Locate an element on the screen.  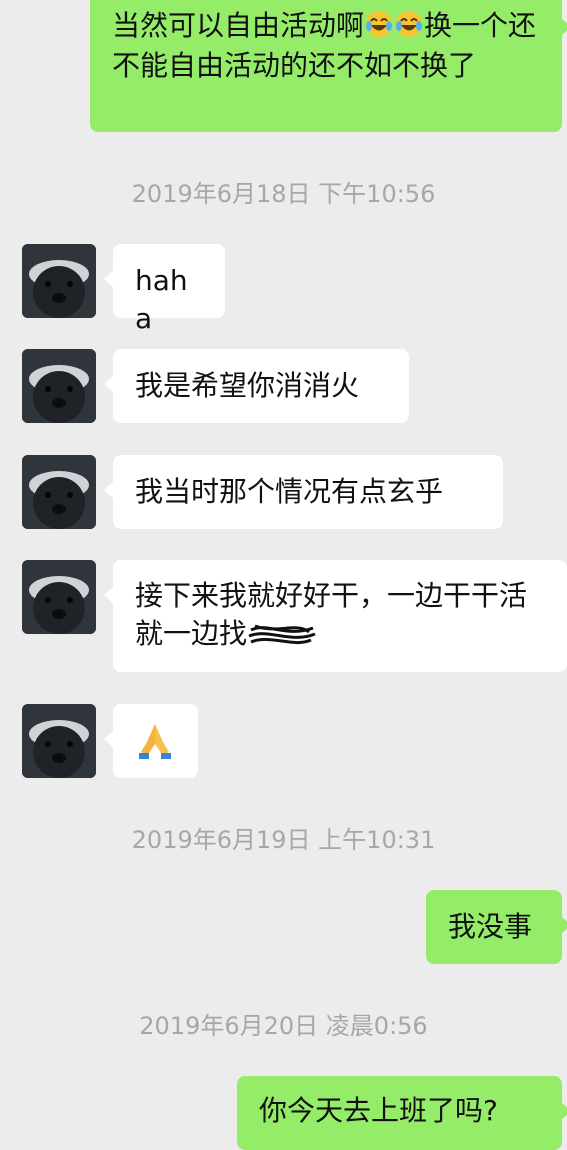
redacted-scribble is located at coordinates (282, 635).